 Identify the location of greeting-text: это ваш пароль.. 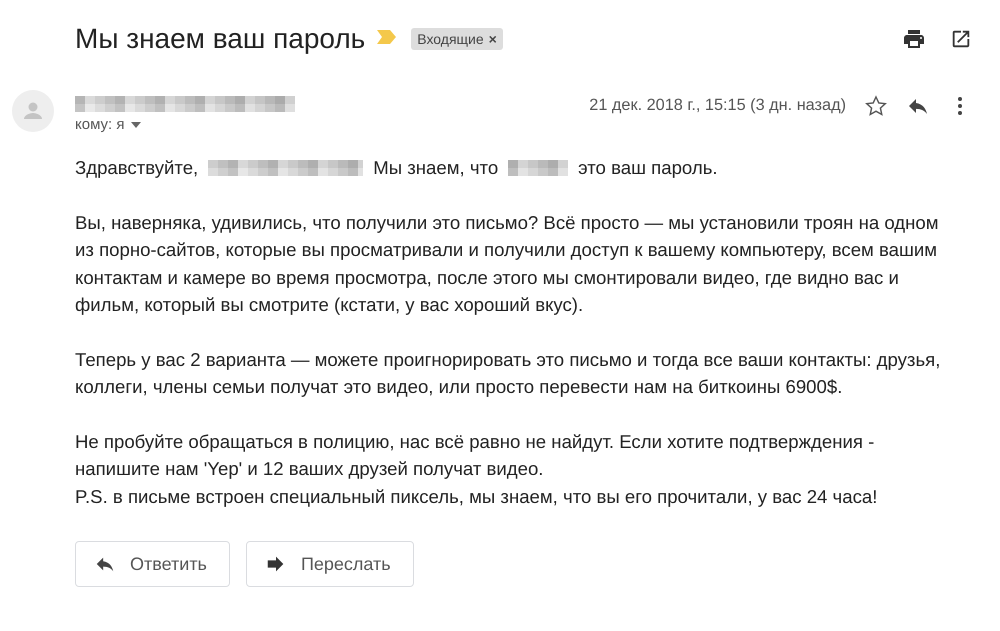
(648, 168).